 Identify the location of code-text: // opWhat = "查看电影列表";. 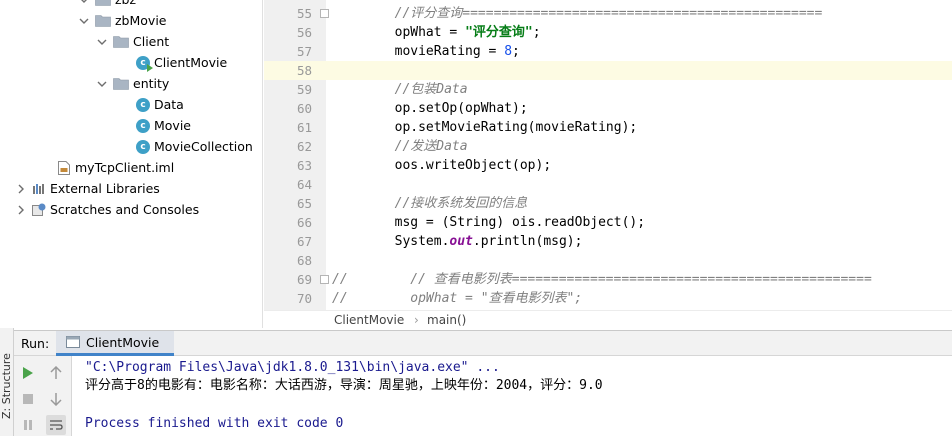
(457, 298).